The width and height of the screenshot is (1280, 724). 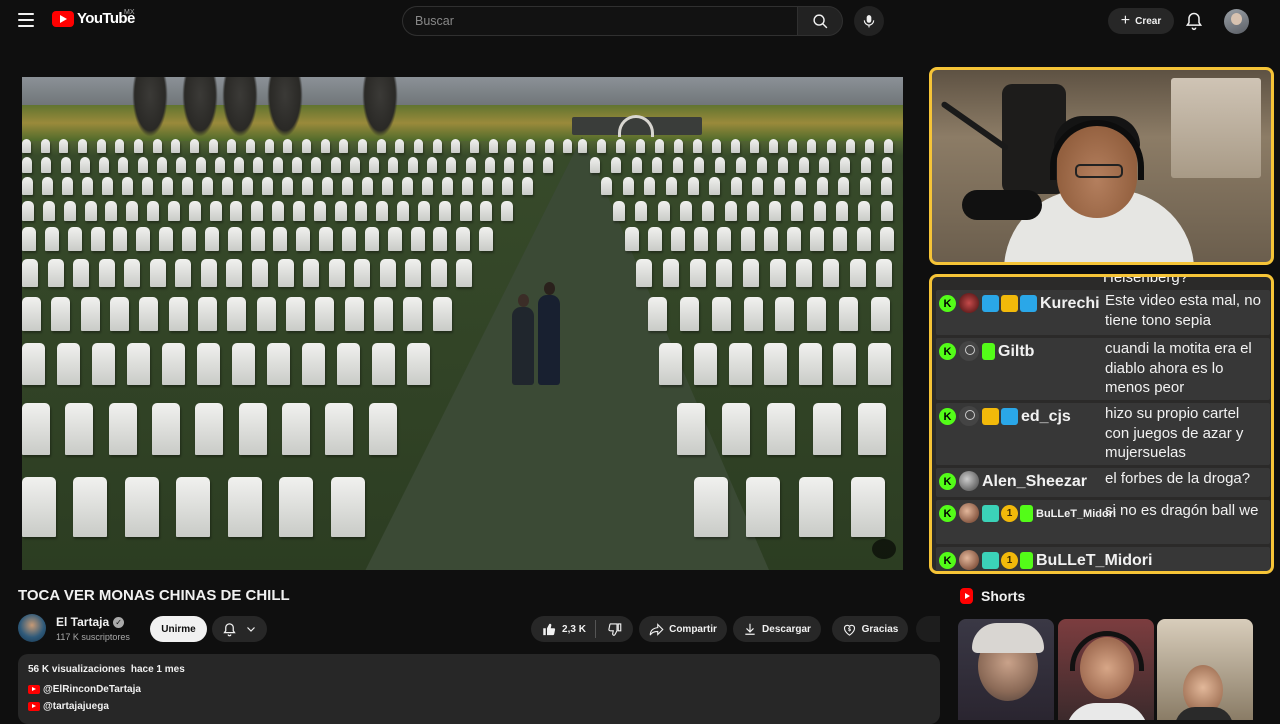 What do you see at coordinates (928, 629) in the screenshot?
I see `more-actions-button` at bounding box center [928, 629].